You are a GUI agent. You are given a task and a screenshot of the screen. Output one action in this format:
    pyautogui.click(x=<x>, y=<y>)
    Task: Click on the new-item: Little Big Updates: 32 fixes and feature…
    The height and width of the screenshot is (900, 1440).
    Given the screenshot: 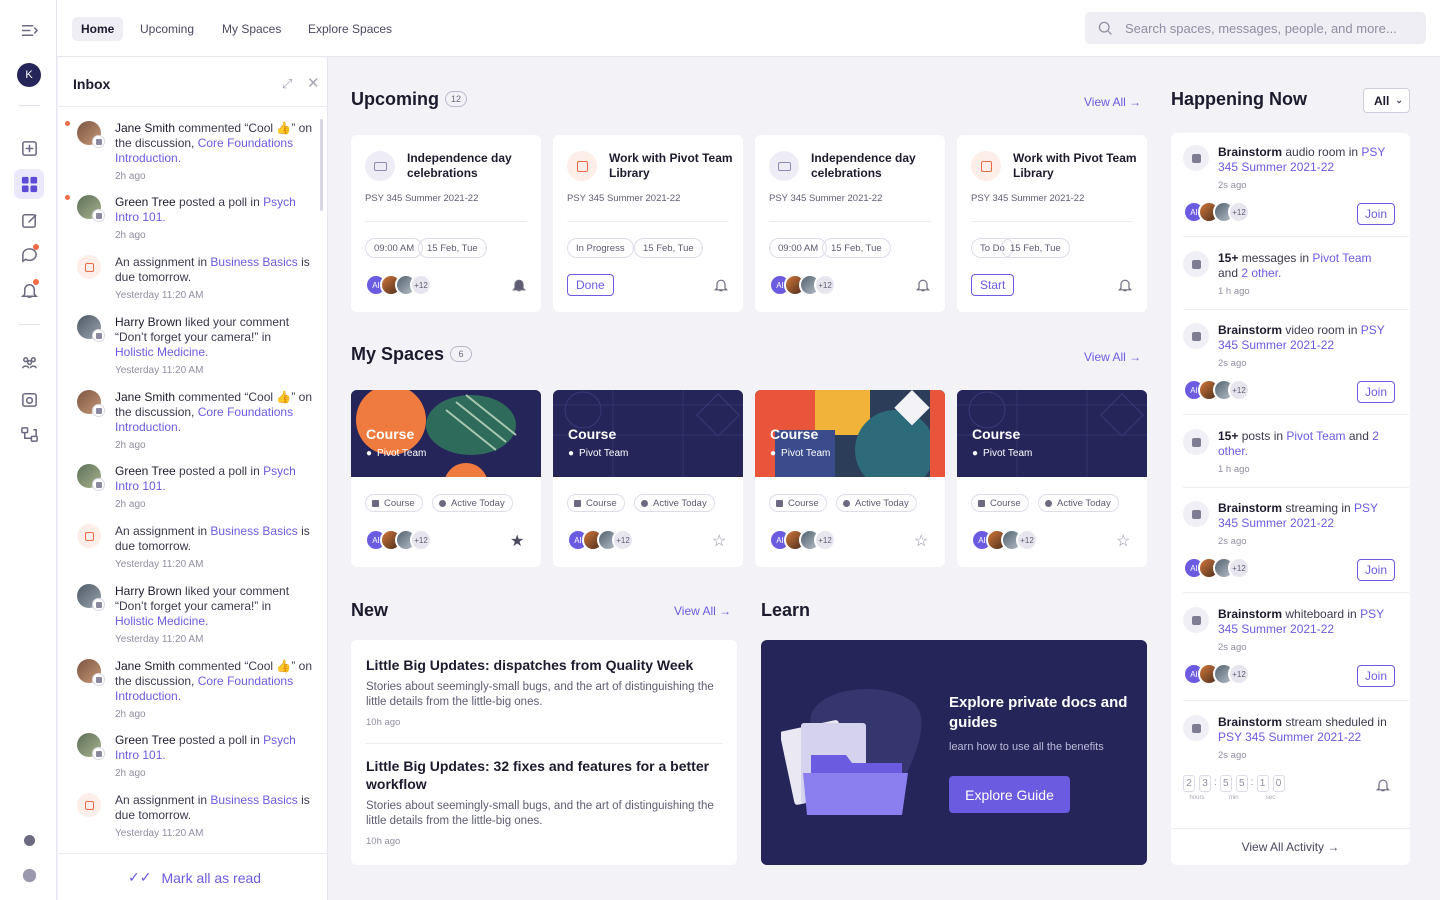 What is the action you would take?
    pyautogui.click(x=544, y=802)
    